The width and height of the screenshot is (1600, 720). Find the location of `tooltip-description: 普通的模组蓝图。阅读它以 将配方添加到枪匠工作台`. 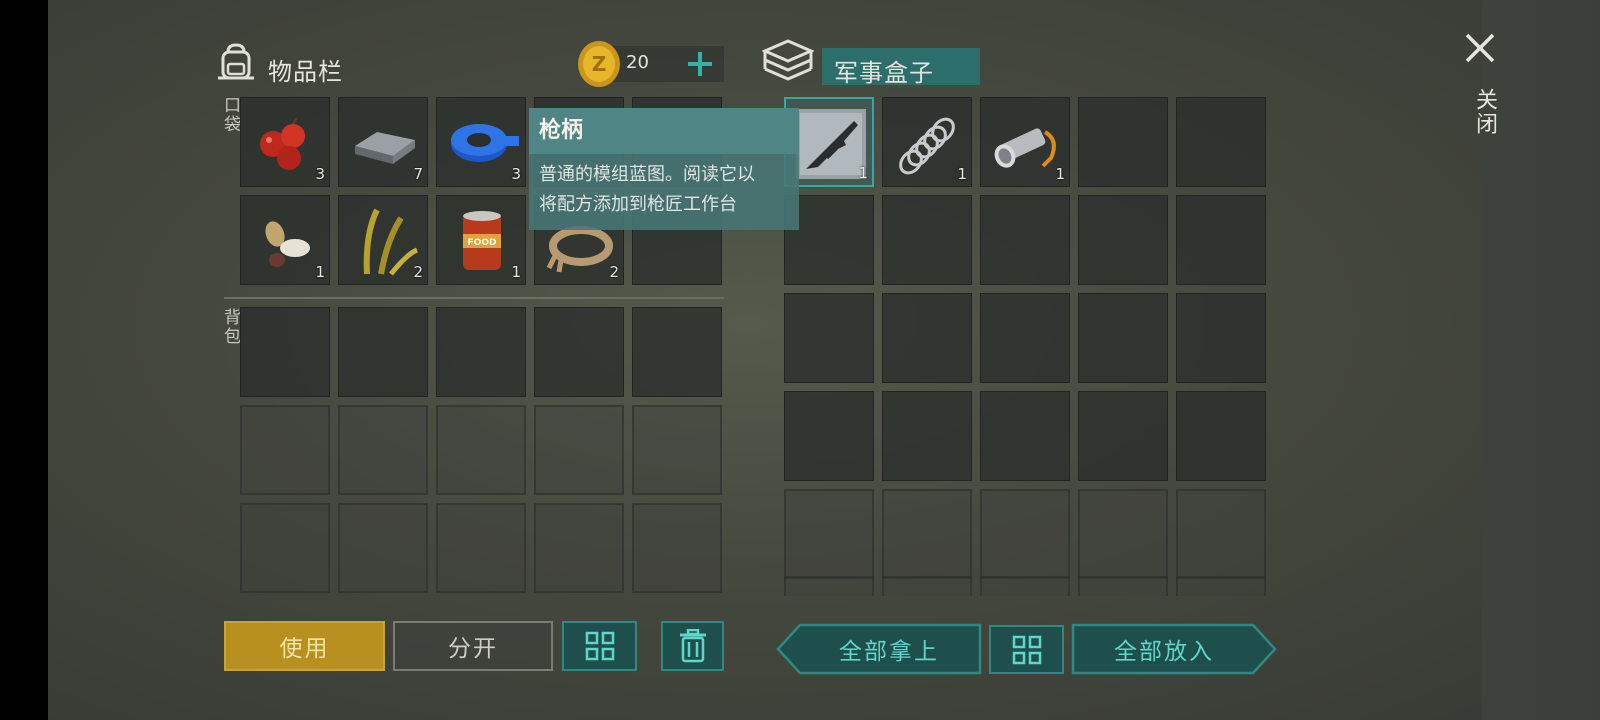

tooltip-description: 普通的模组蓝图。阅读它以 将配方添加到枪匠工作台 is located at coordinates (664, 190).